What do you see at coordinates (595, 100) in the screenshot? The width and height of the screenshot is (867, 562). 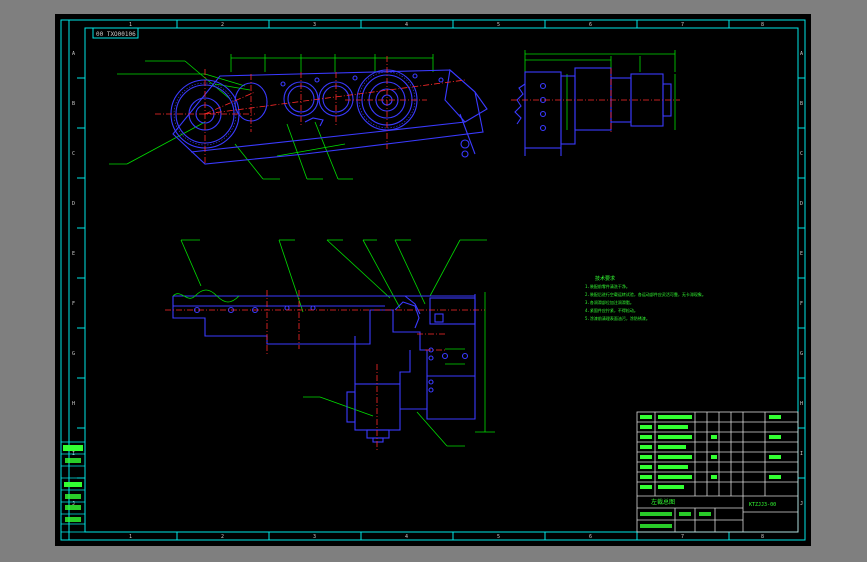 I see `side-view-centerlines` at bounding box center [595, 100].